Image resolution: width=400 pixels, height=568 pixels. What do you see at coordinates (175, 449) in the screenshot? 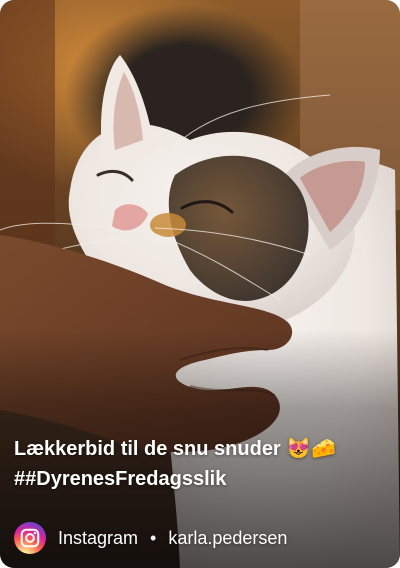
I see `caption-line-1: Lækkerbid til de snu snuder 😻🧀` at bounding box center [175, 449].